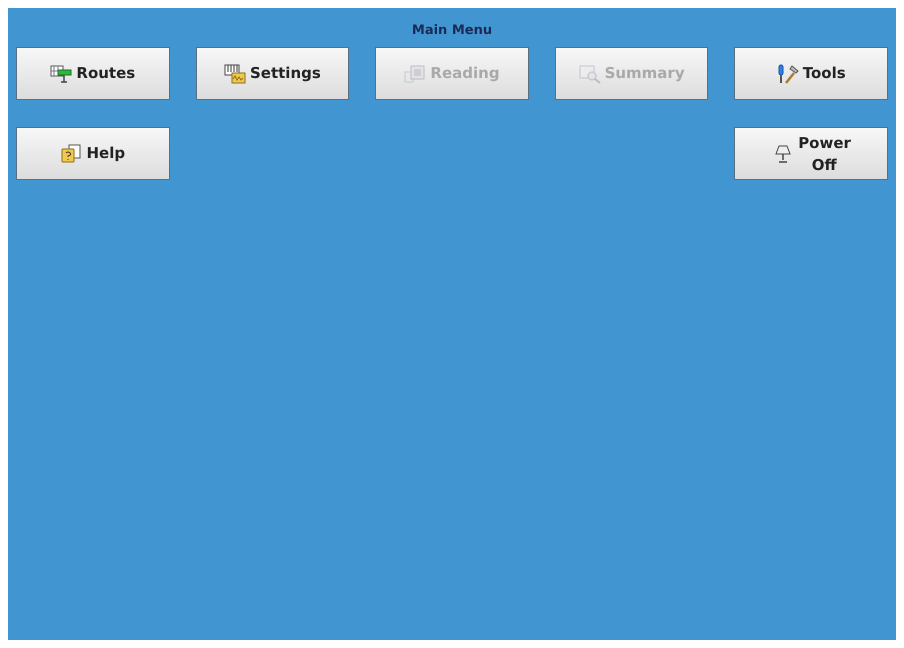  Describe the element at coordinates (93, 153) in the screenshot. I see `menu-button: Help` at that location.